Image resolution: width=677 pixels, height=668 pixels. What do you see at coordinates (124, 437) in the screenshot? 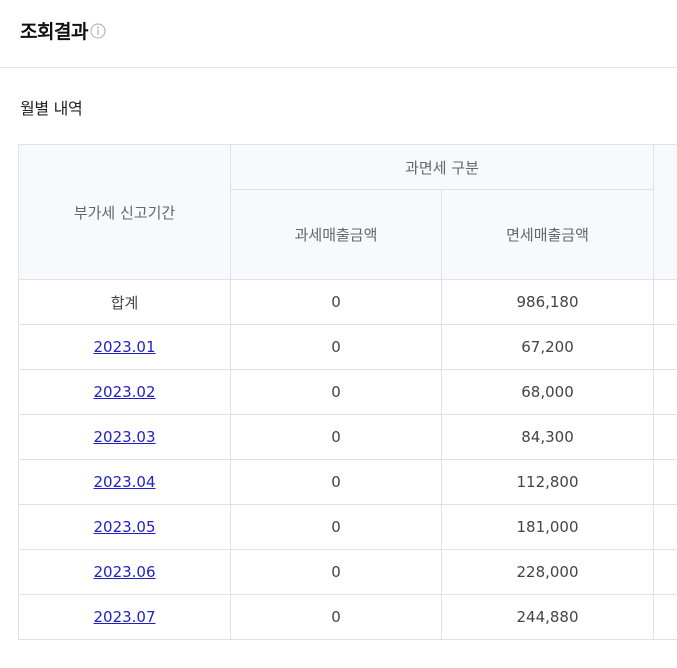
I see `period-link: 2023.03` at bounding box center [124, 437].